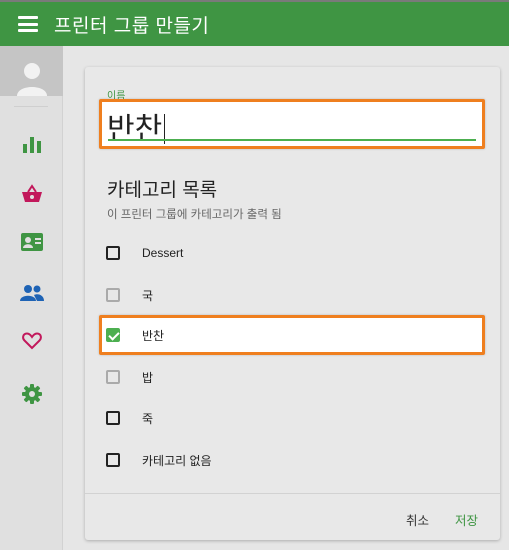 Image resolution: width=509 pixels, height=550 pixels. I want to click on name-input-value: 반찬, so click(135, 129).